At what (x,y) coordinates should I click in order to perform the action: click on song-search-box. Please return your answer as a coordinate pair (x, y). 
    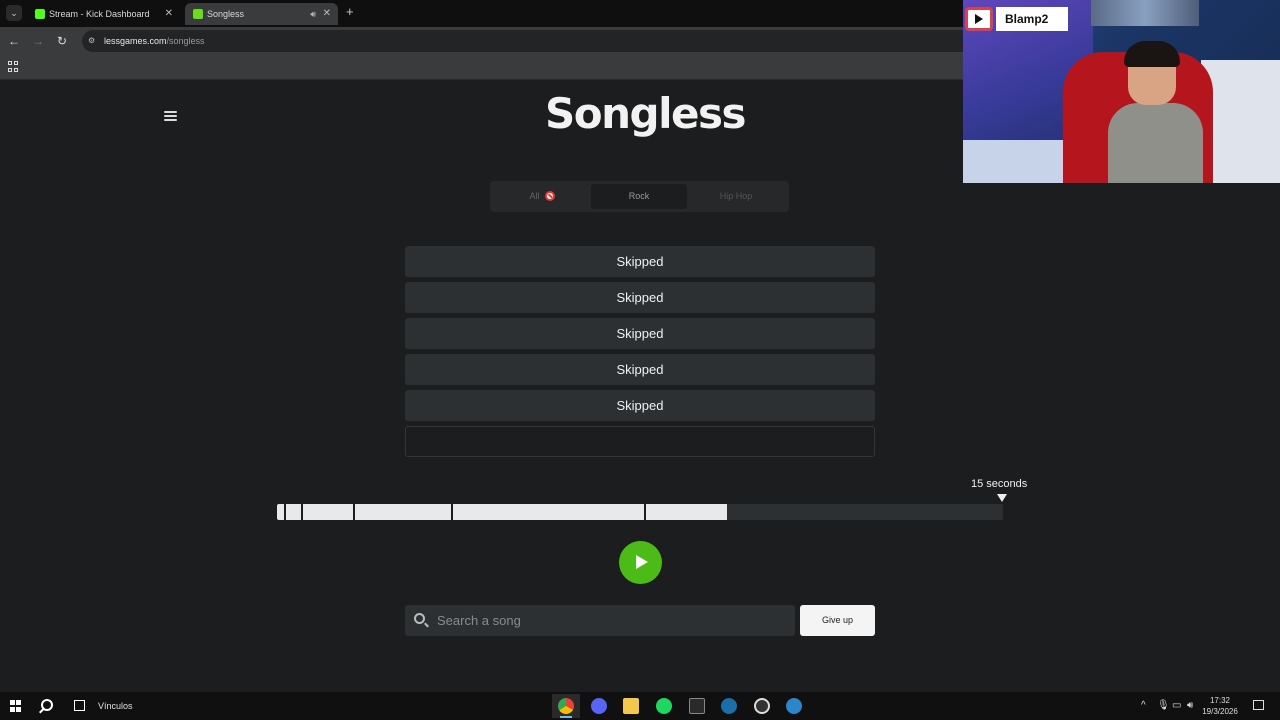
    Looking at the image, I should click on (600, 620).